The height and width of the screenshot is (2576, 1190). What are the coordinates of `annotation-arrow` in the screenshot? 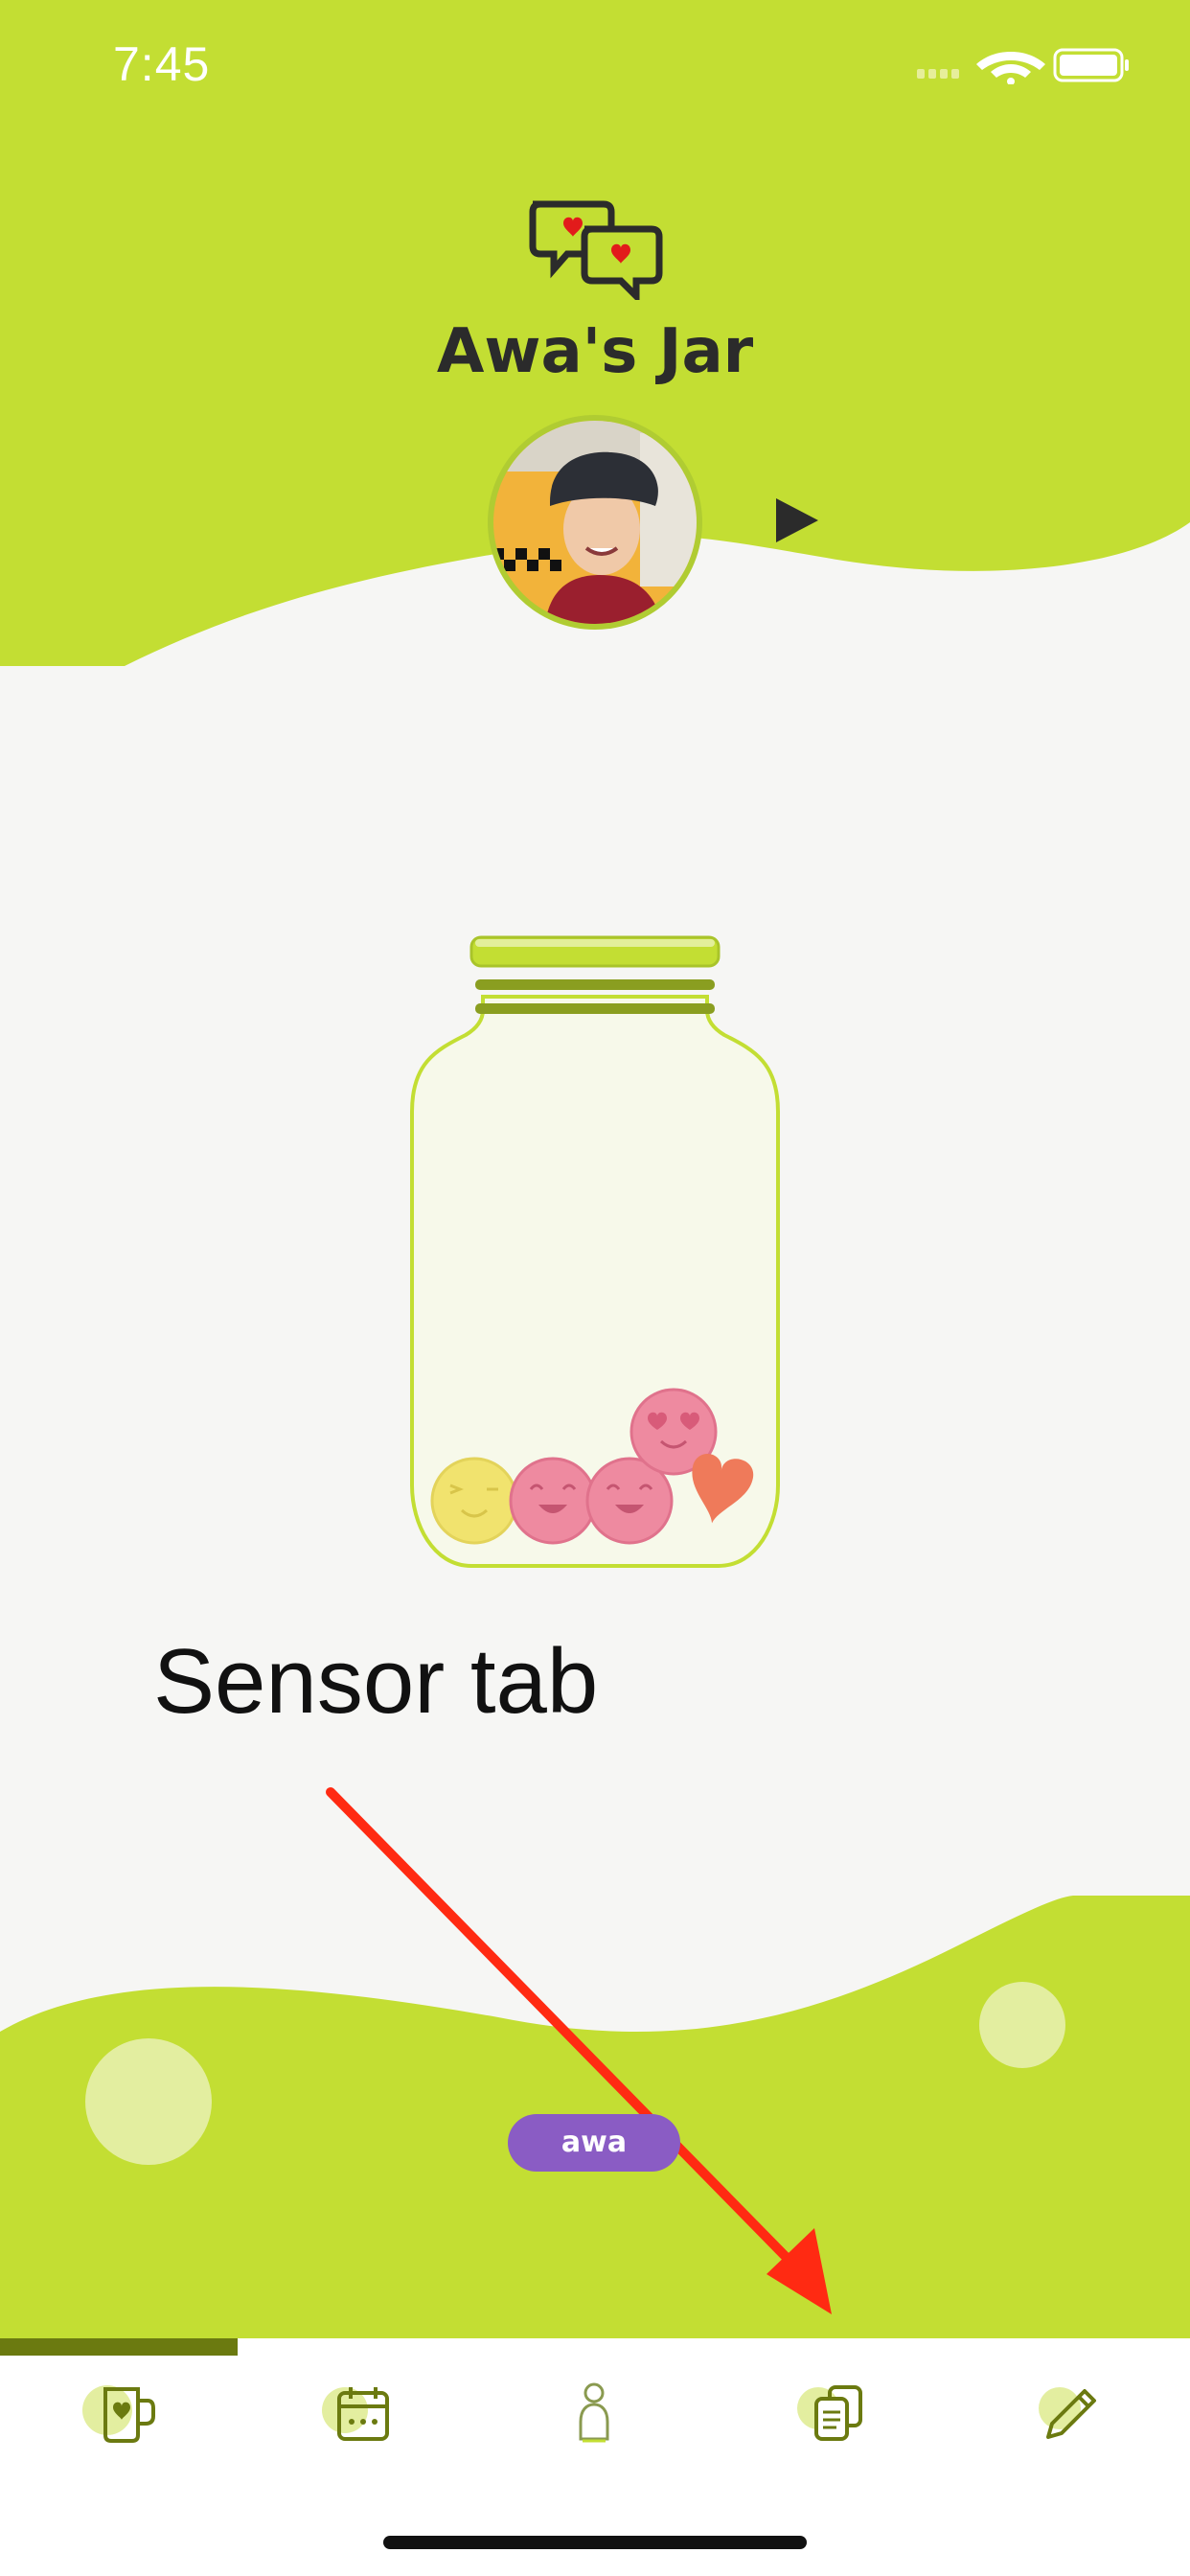 It's located at (579, 2050).